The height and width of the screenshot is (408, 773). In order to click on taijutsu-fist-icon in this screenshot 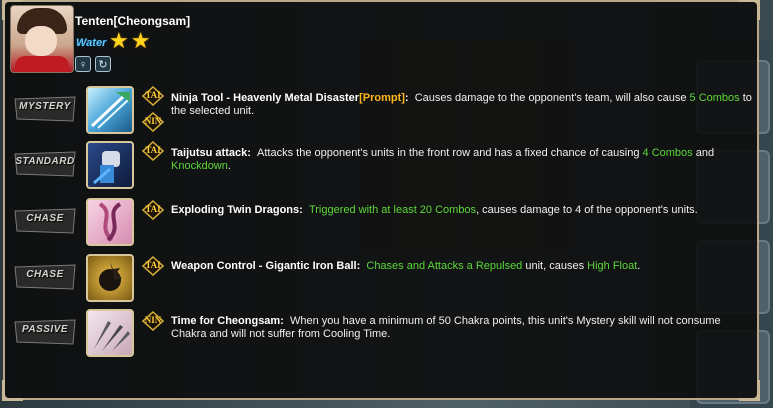, I will do `click(110, 165)`.